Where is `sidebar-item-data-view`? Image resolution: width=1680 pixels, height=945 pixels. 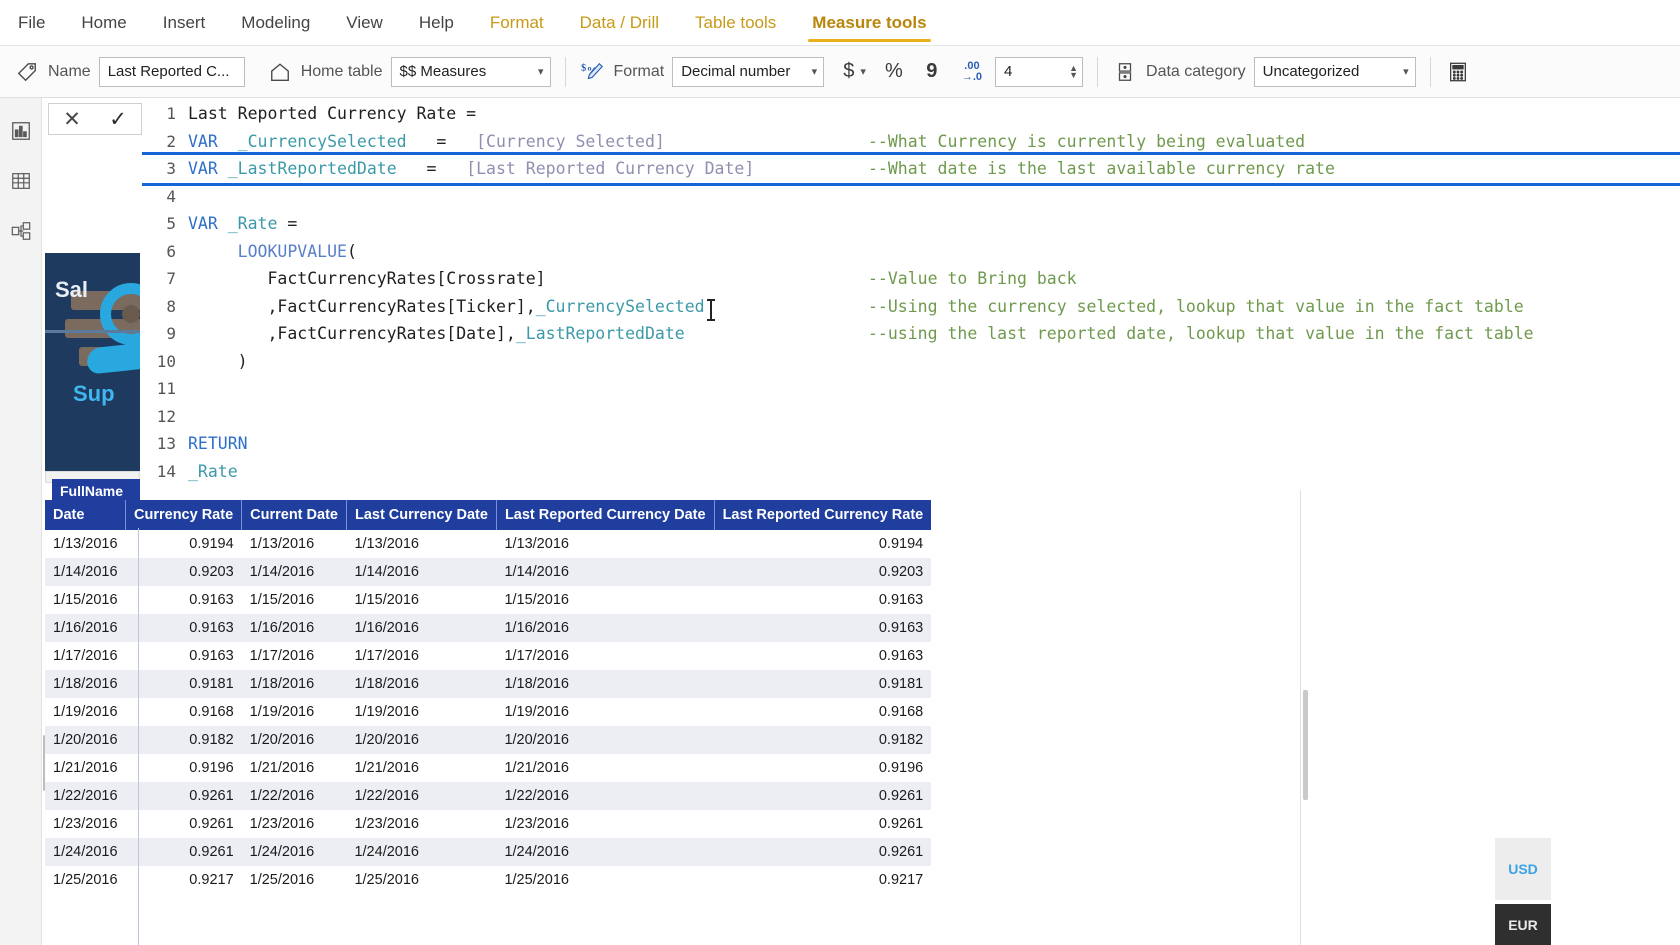
sidebar-item-data-view is located at coordinates (21, 183).